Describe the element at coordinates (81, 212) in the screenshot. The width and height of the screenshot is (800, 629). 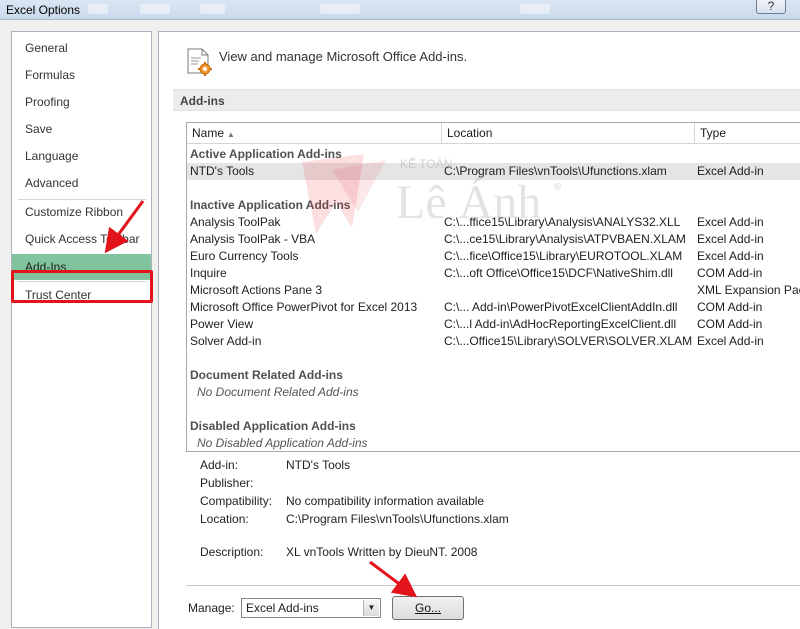
I see `sidebar-item-customize-ribbon: Customize Ribbon` at that location.